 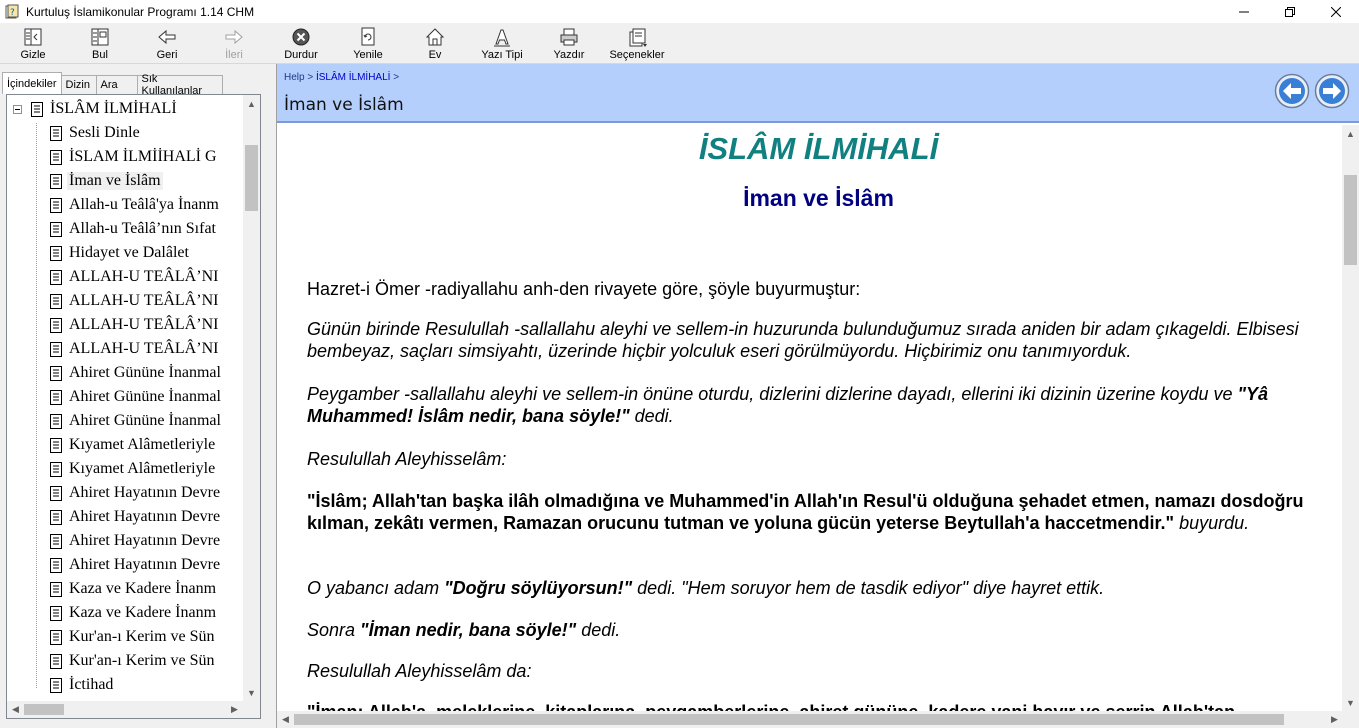 What do you see at coordinates (368, 55) in the screenshot?
I see `refresh-label: Yenile` at bounding box center [368, 55].